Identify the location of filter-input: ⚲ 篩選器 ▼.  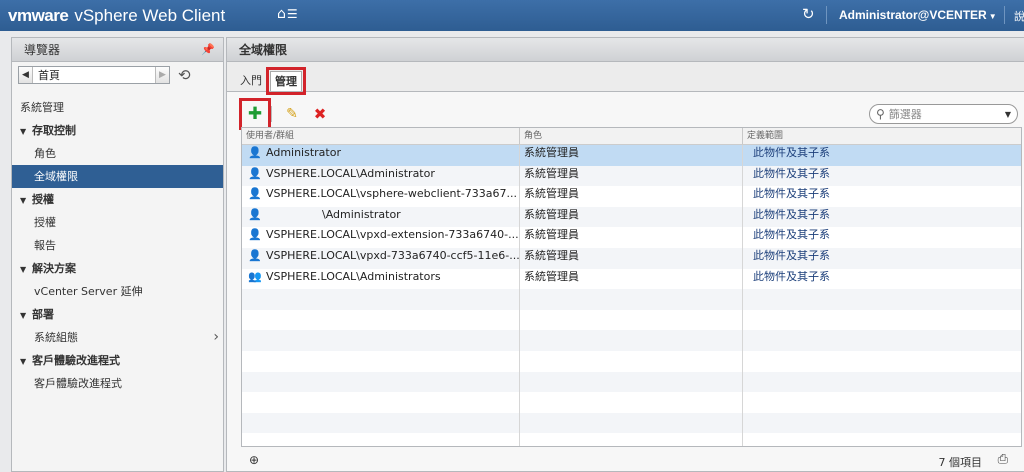
(943, 114).